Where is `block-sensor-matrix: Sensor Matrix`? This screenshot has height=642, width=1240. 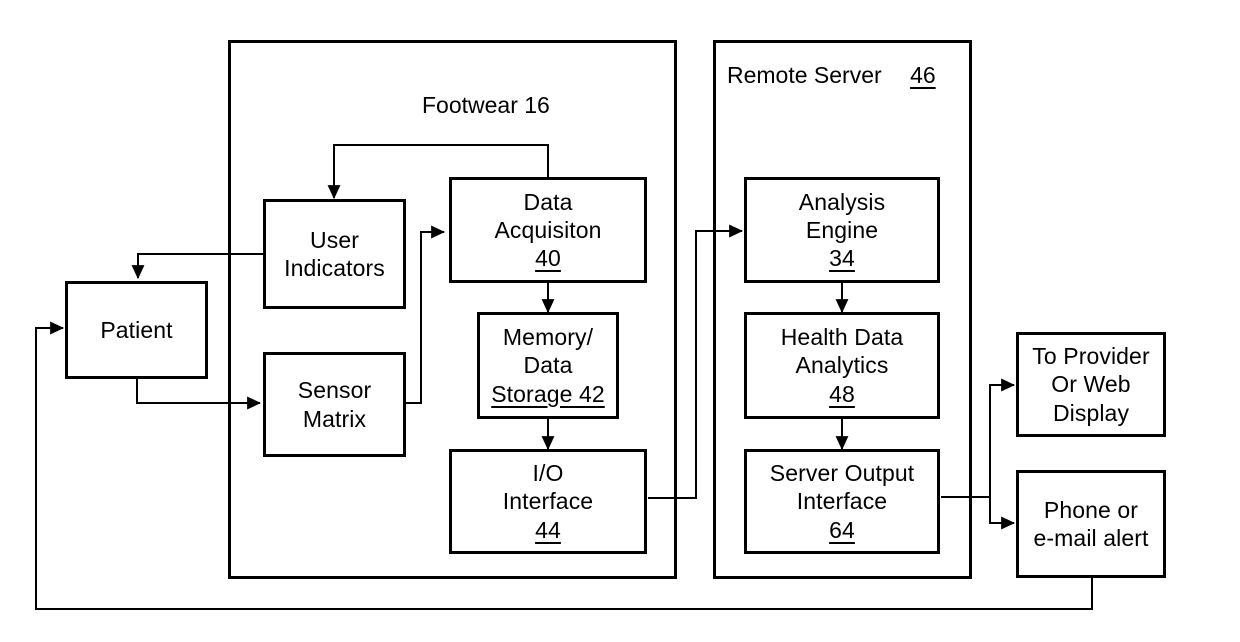
block-sensor-matrix: Sensor Matrix is located at coordinates (334, 404).